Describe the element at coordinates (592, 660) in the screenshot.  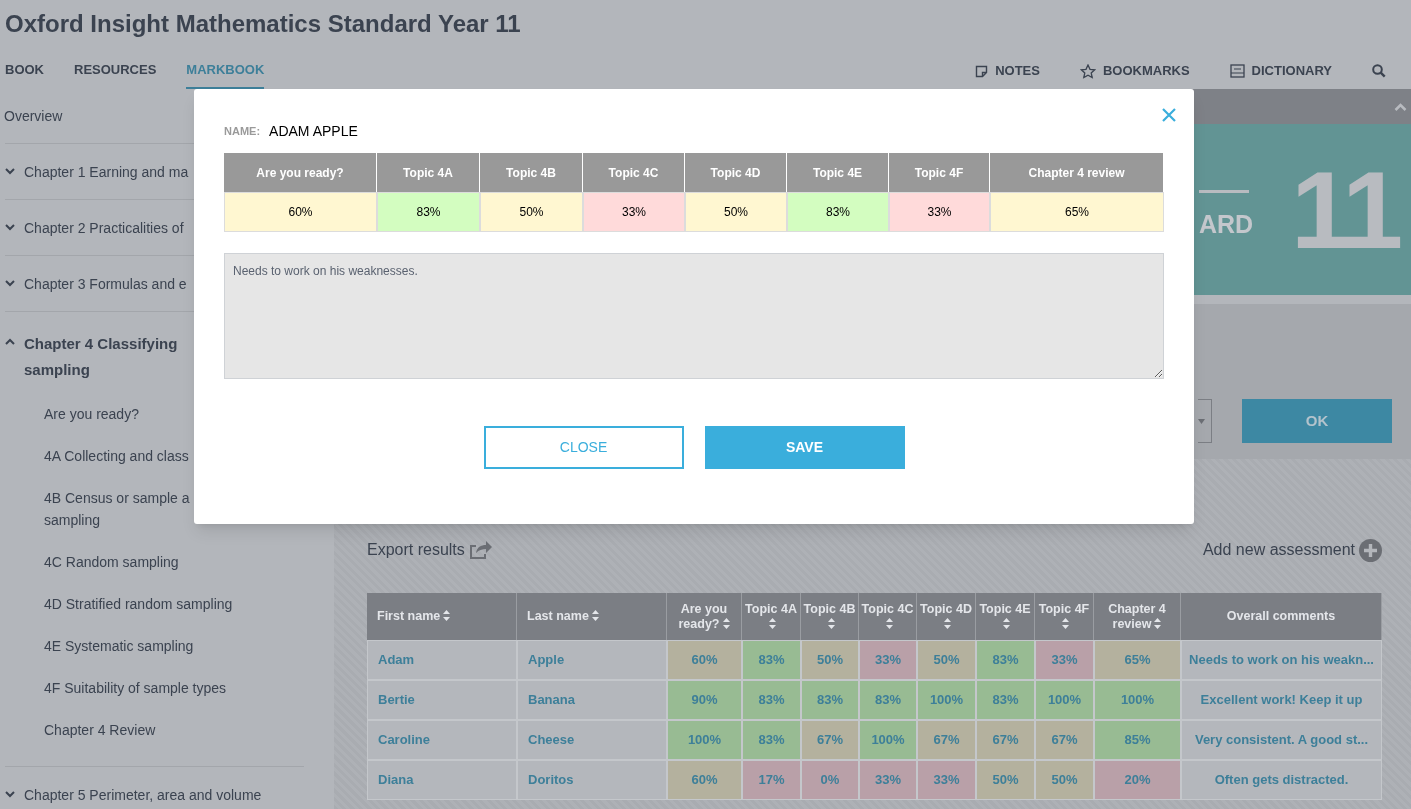
I see `table-cell: Apple` at that location.